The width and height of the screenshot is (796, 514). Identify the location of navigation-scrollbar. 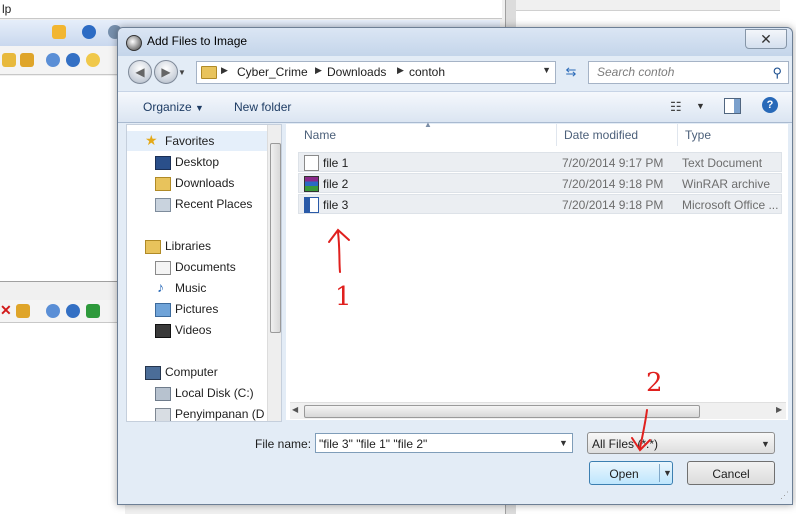
(274, 273).